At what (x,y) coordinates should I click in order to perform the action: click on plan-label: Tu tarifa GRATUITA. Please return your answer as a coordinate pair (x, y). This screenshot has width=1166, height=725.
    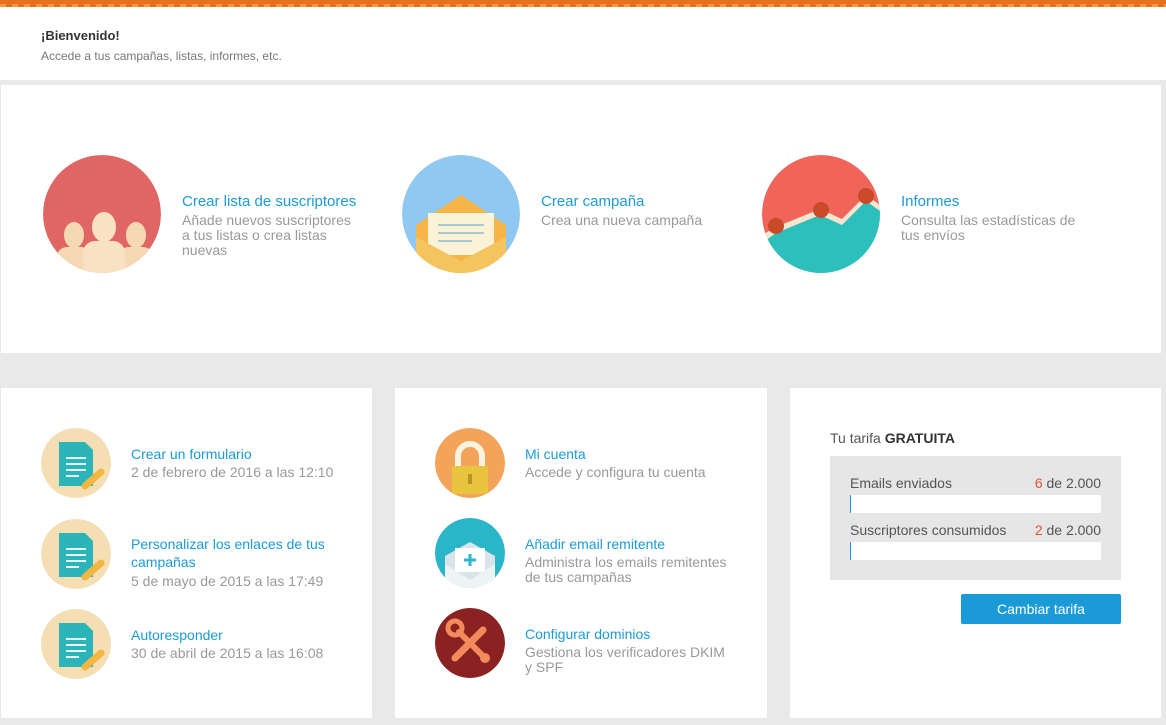
    Looking at the image, I should click on (892, 438).